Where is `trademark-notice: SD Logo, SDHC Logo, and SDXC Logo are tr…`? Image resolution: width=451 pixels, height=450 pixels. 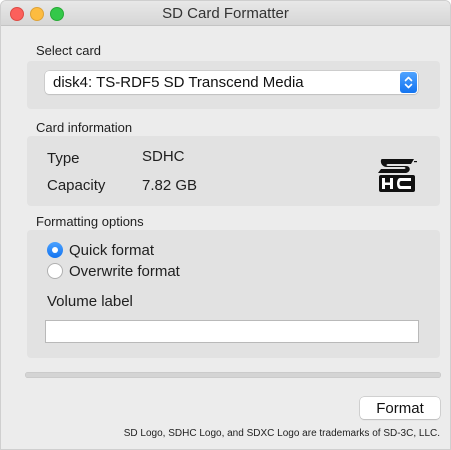
trademark-notice: SD Logo, SDHC Logo, and SDXC Logo are tr… is located at coordinates (281, 433).